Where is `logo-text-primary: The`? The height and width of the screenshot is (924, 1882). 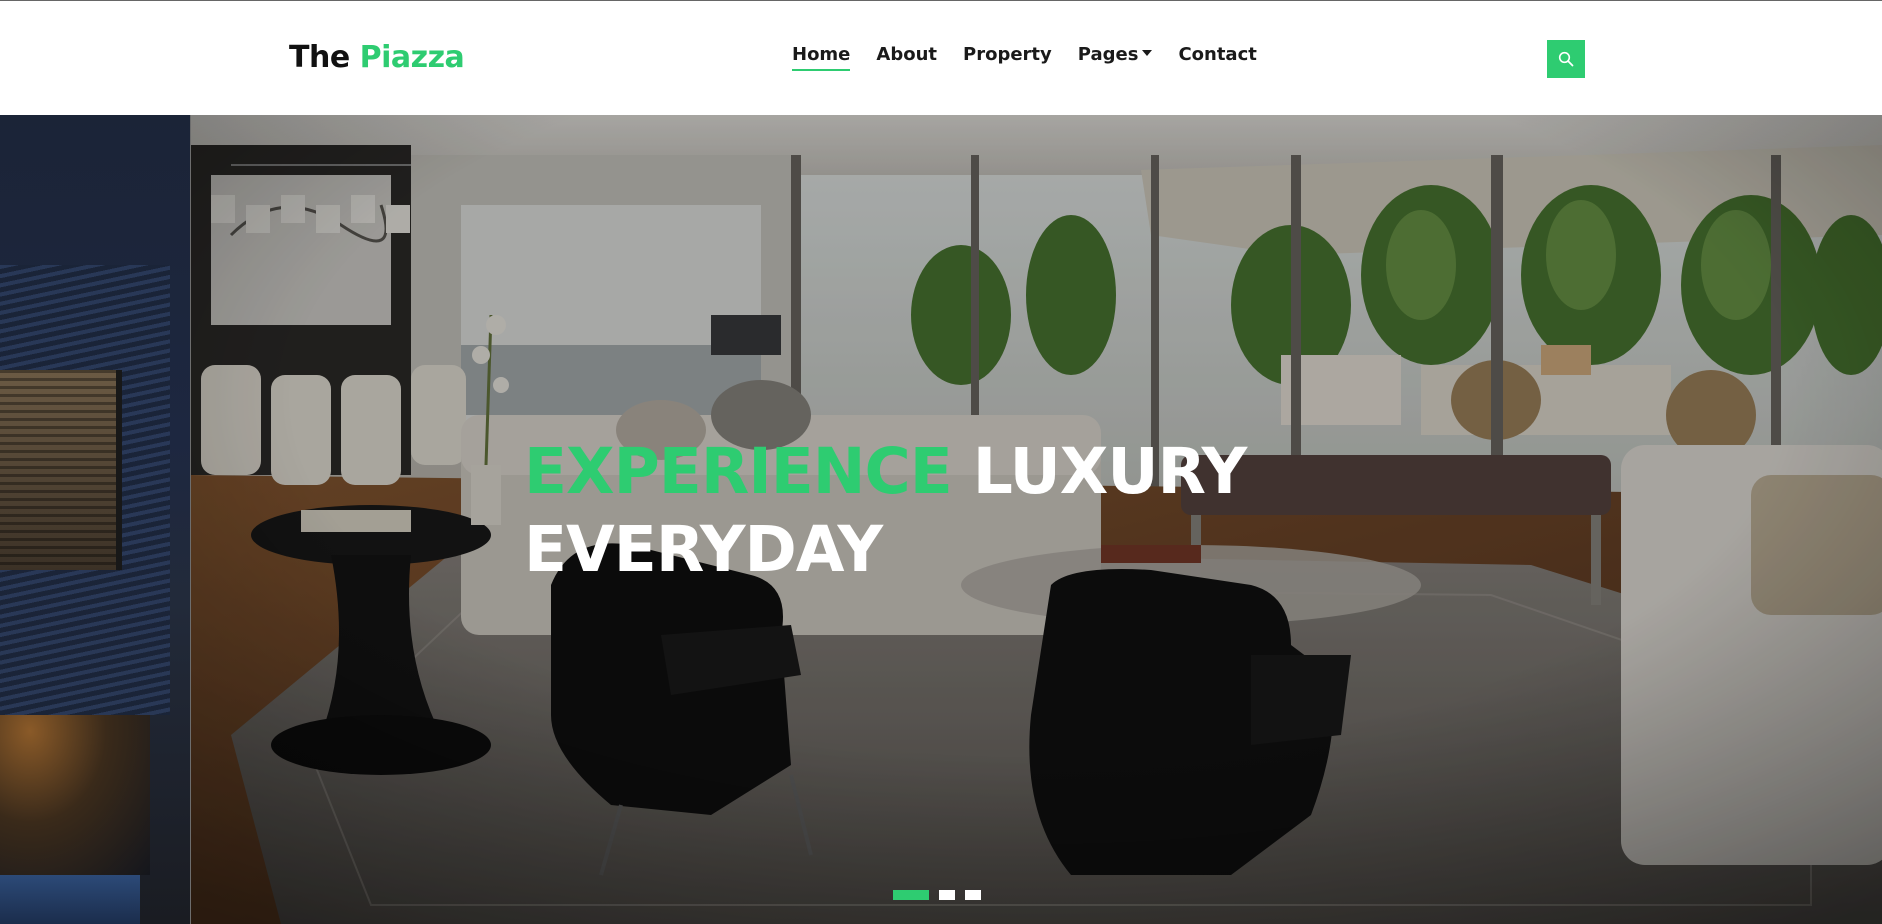 logo-text-primary: The is located at coordinates (324, 57).